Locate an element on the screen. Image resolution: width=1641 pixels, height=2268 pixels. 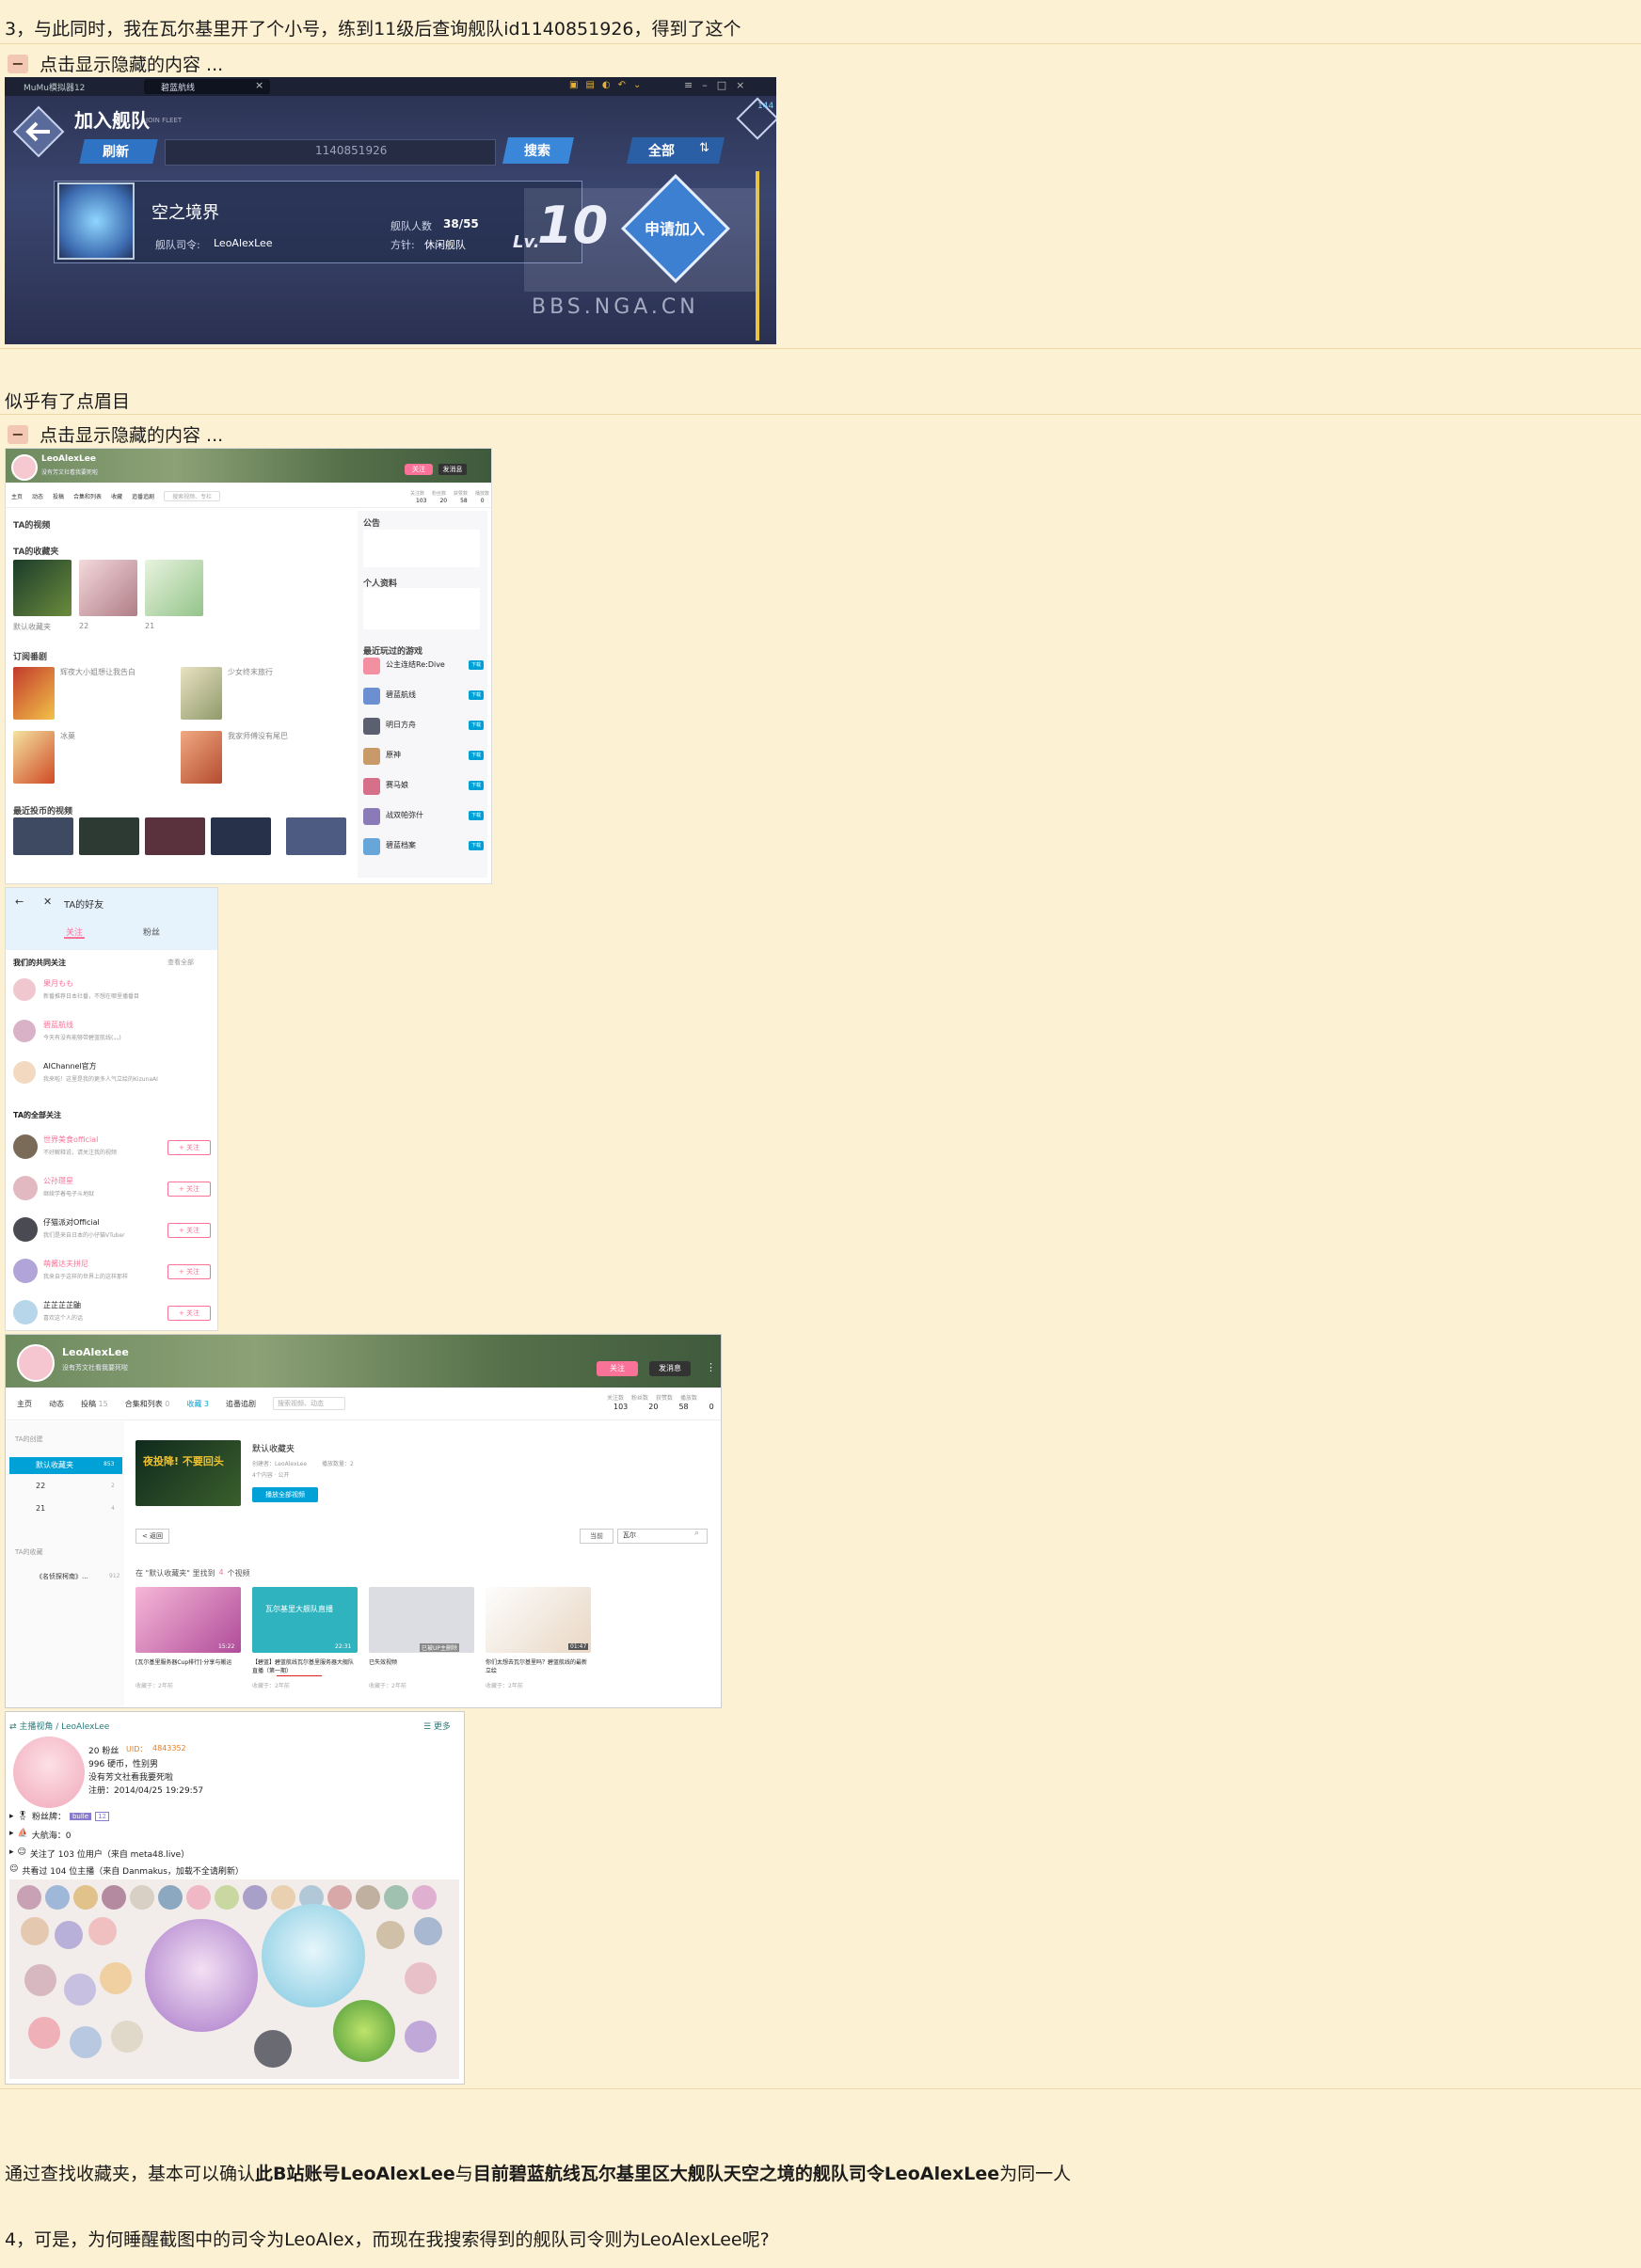
back-button: < 返回 is located at coordinates (152, 1536).